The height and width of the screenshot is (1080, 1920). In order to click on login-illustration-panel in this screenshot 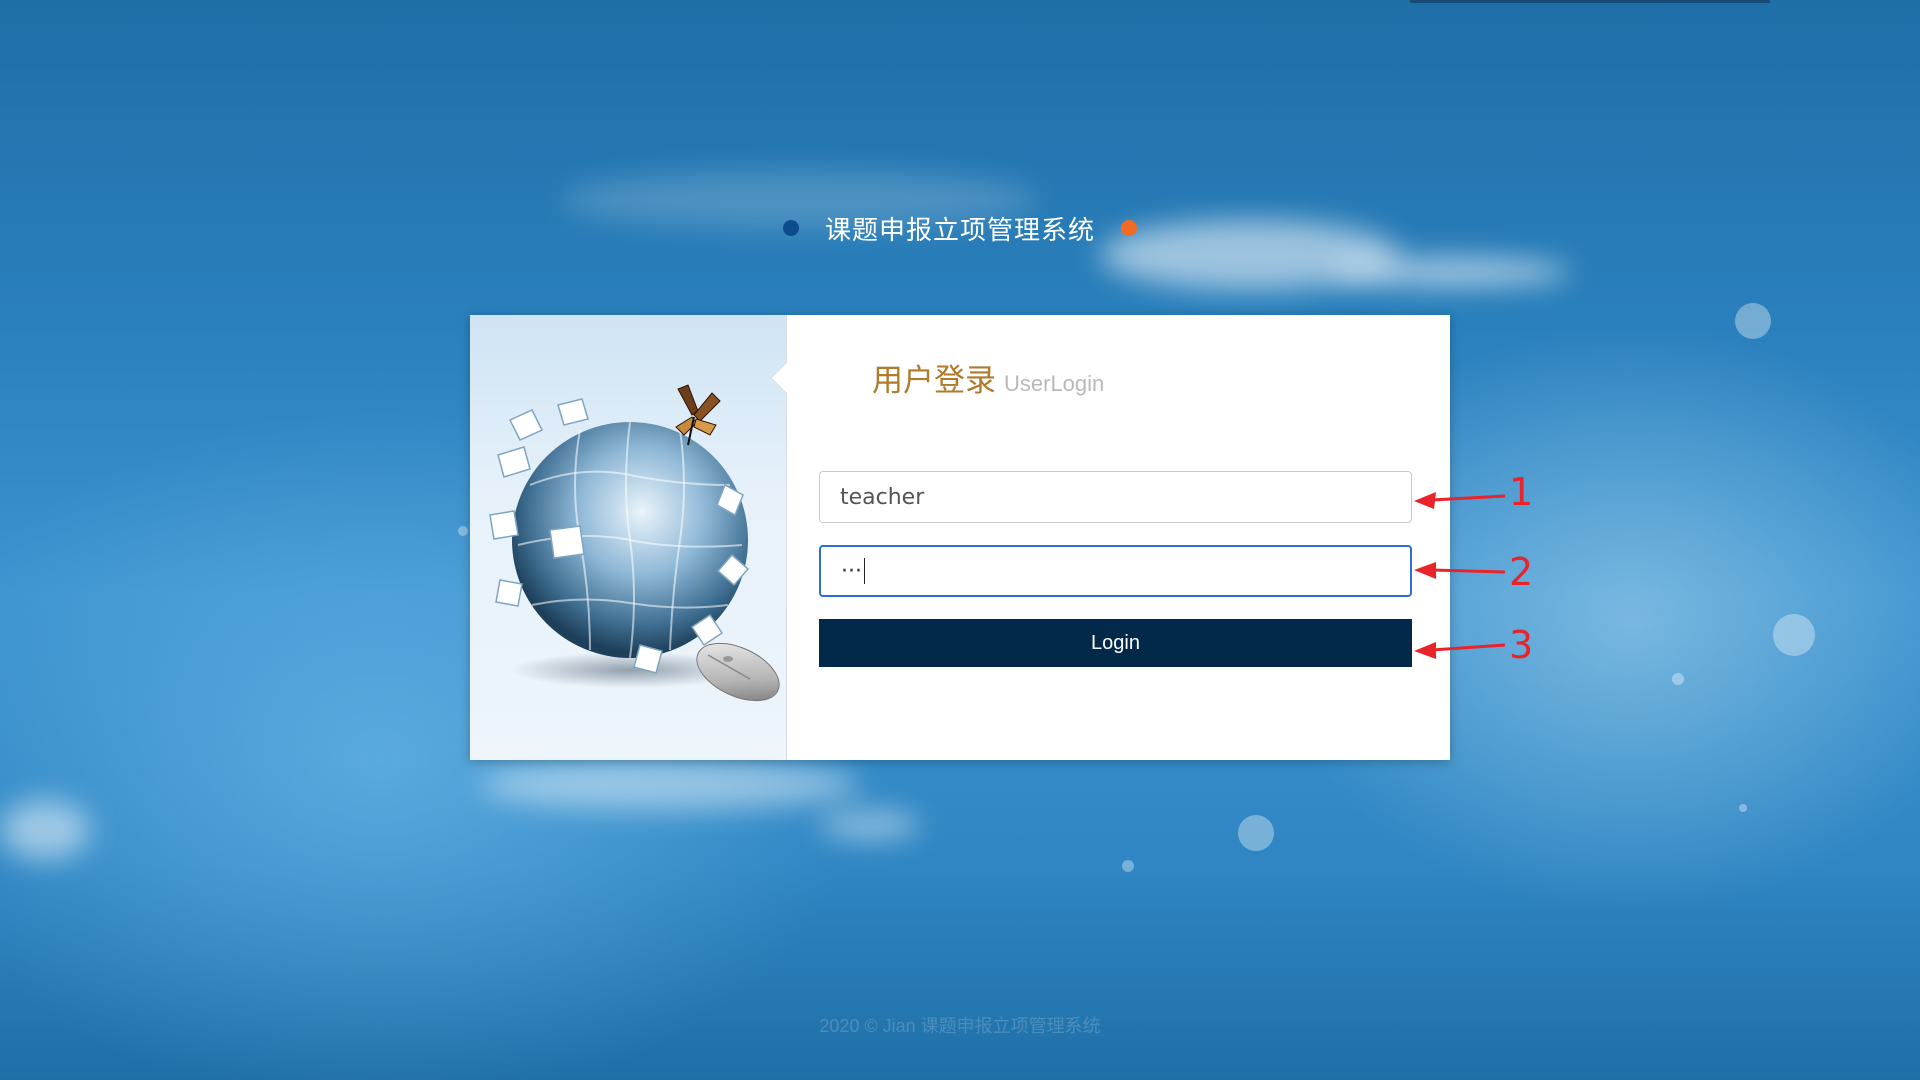, I will do `click(628, 537)`.